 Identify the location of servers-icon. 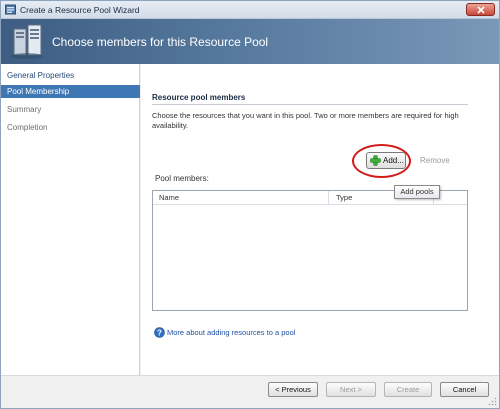
(27, 41).